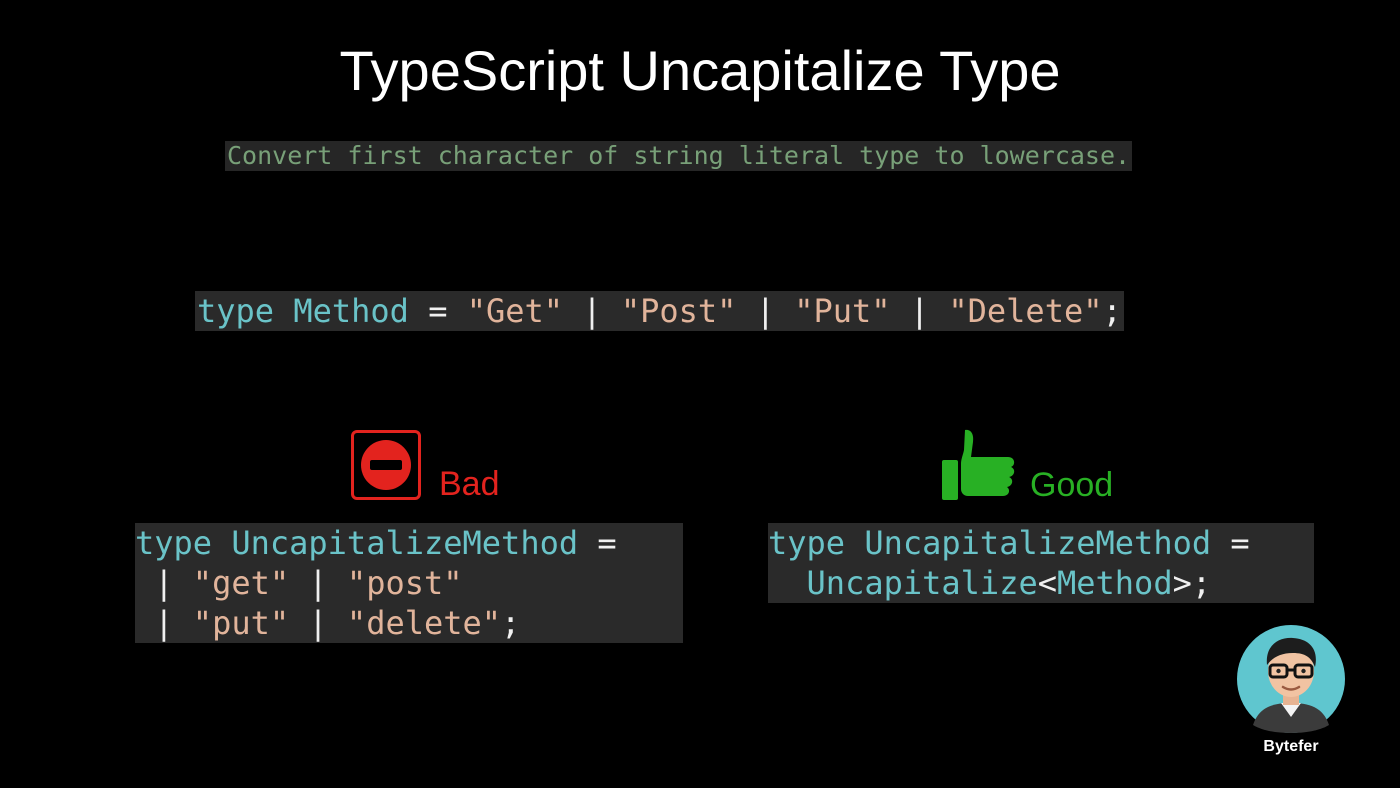  I want to click on page-title: TypeScript Uncapitalize Type, so click(700, 70).